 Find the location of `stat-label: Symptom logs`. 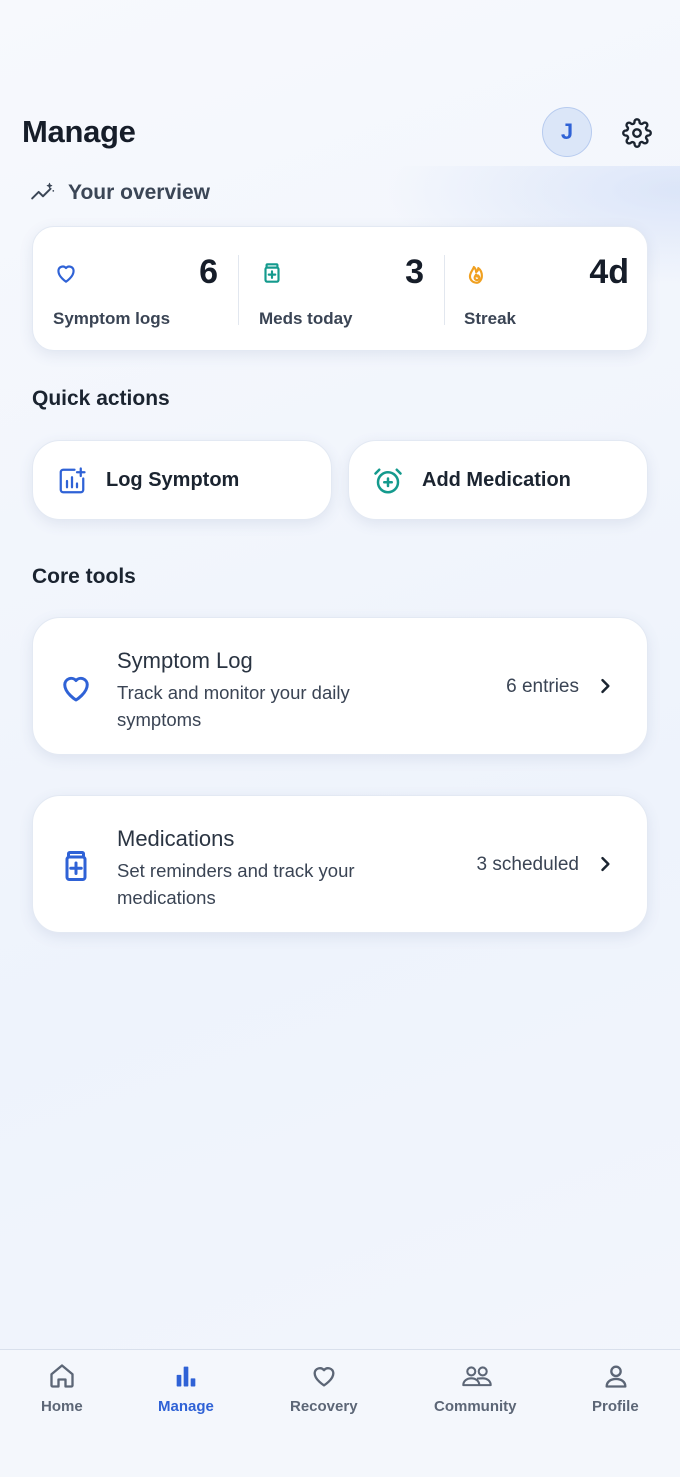

stat-label: Symptom logs is located at coordinates (112, 318).